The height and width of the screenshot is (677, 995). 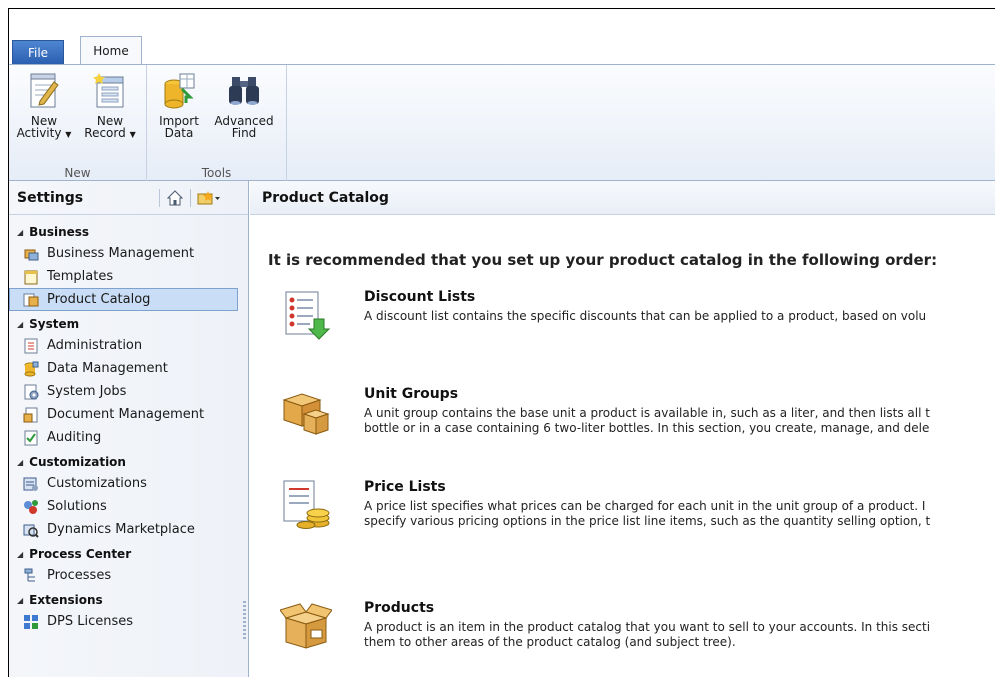 I want to click on document-management-icon, so click(x=30, y=414).